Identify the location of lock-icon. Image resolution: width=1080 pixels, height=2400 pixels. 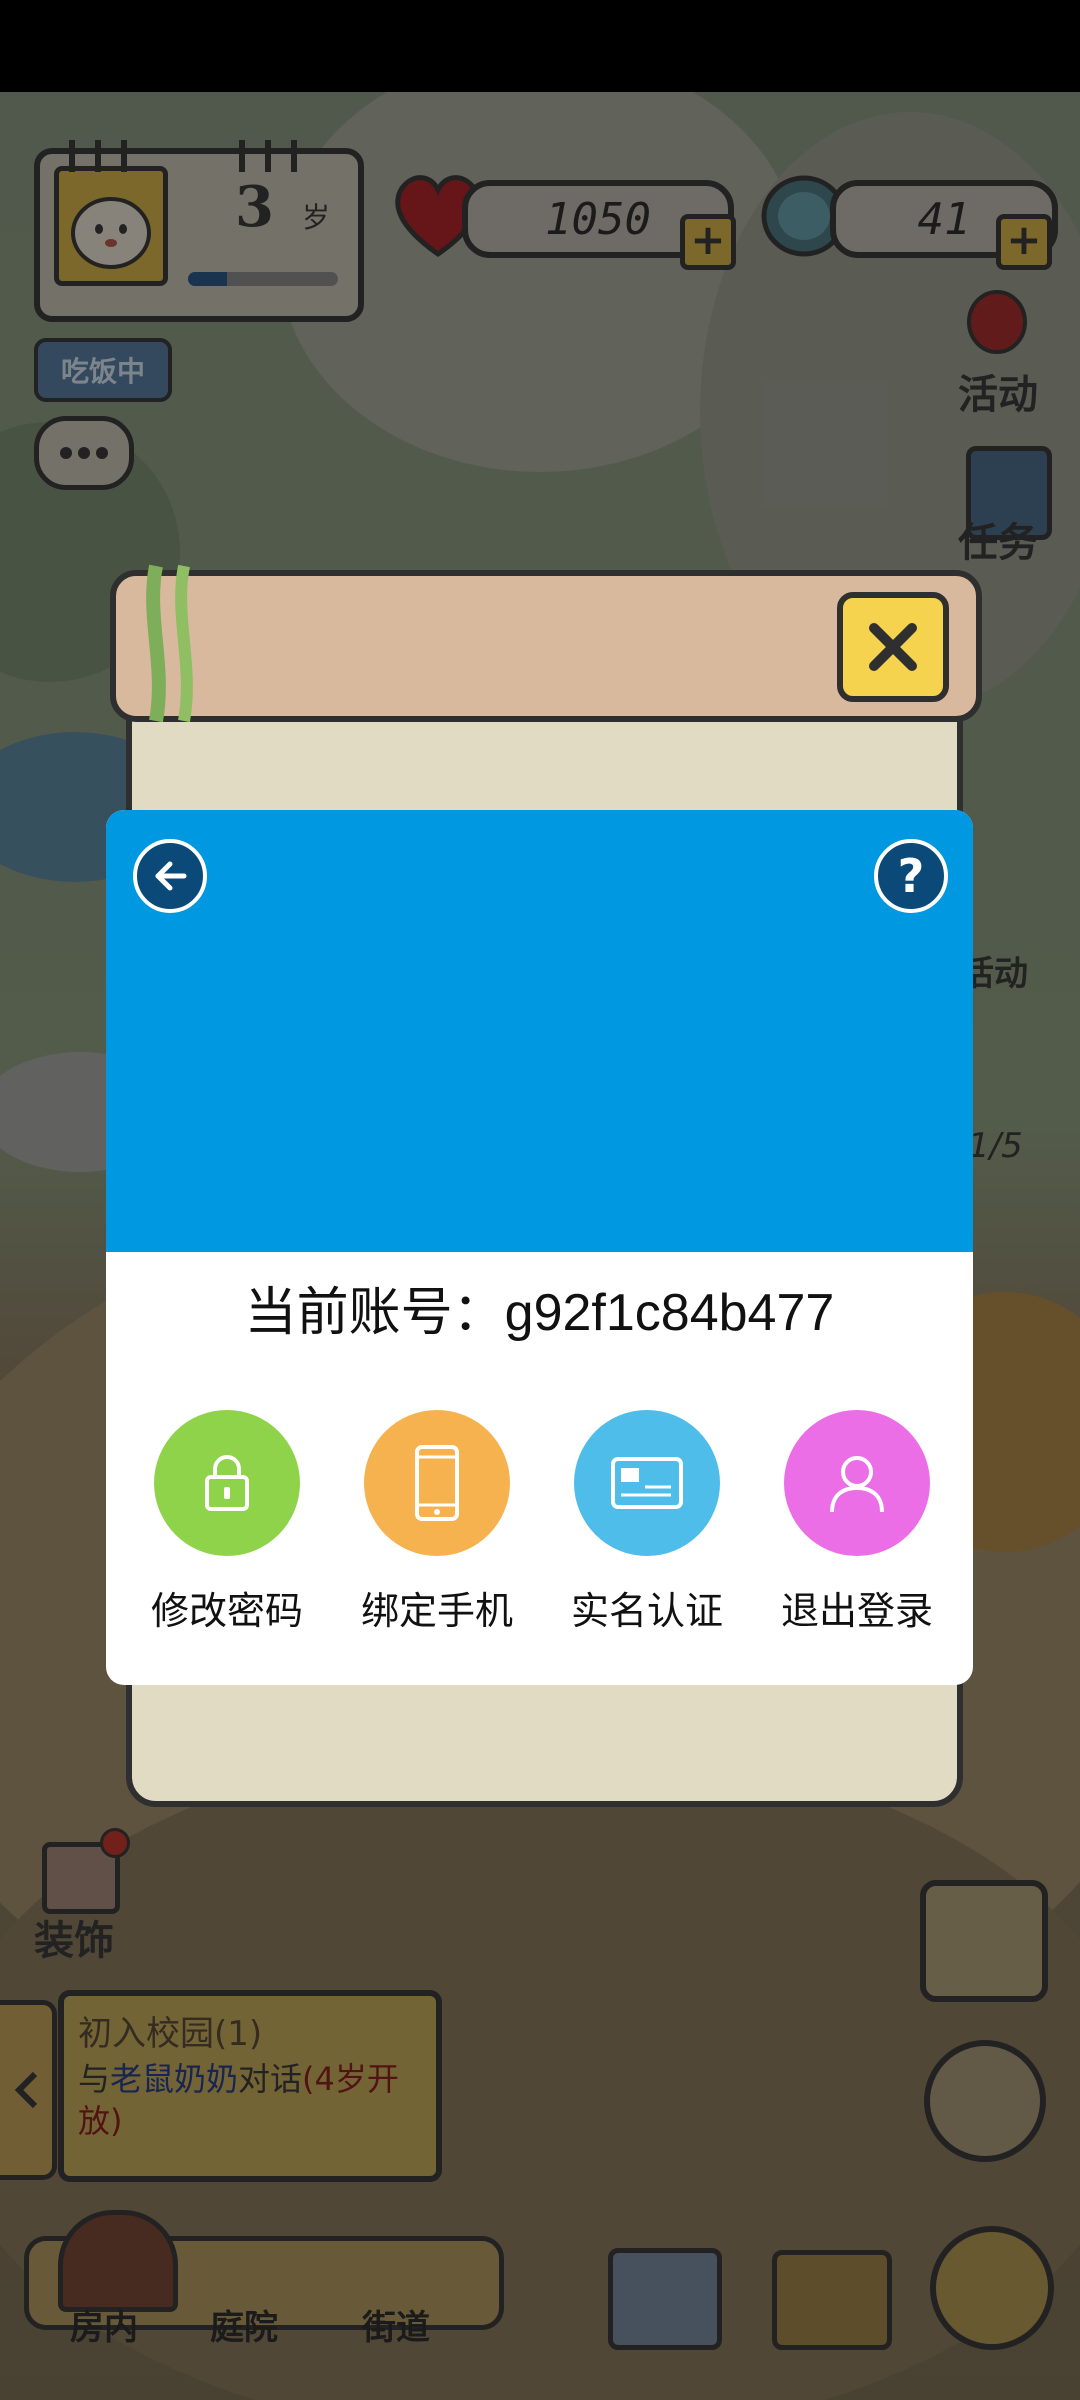
(227, 1483).